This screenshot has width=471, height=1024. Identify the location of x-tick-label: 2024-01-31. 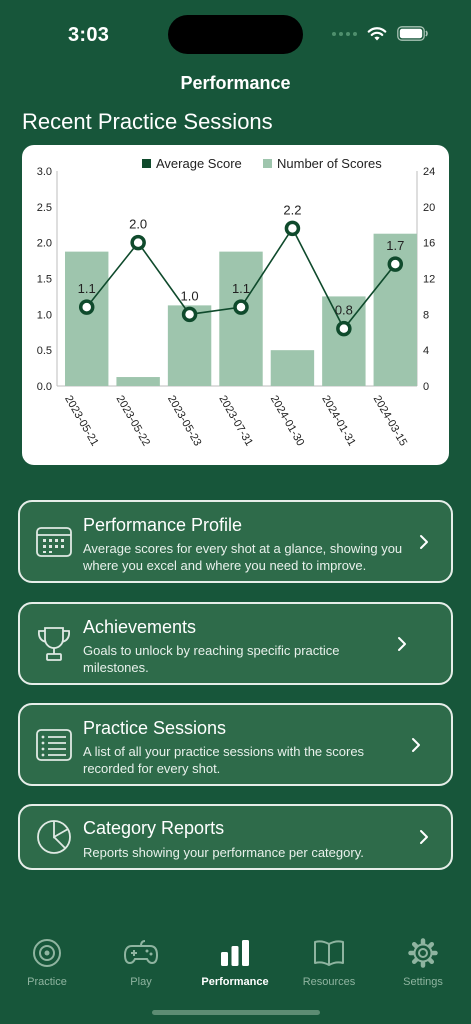
(338, 421).